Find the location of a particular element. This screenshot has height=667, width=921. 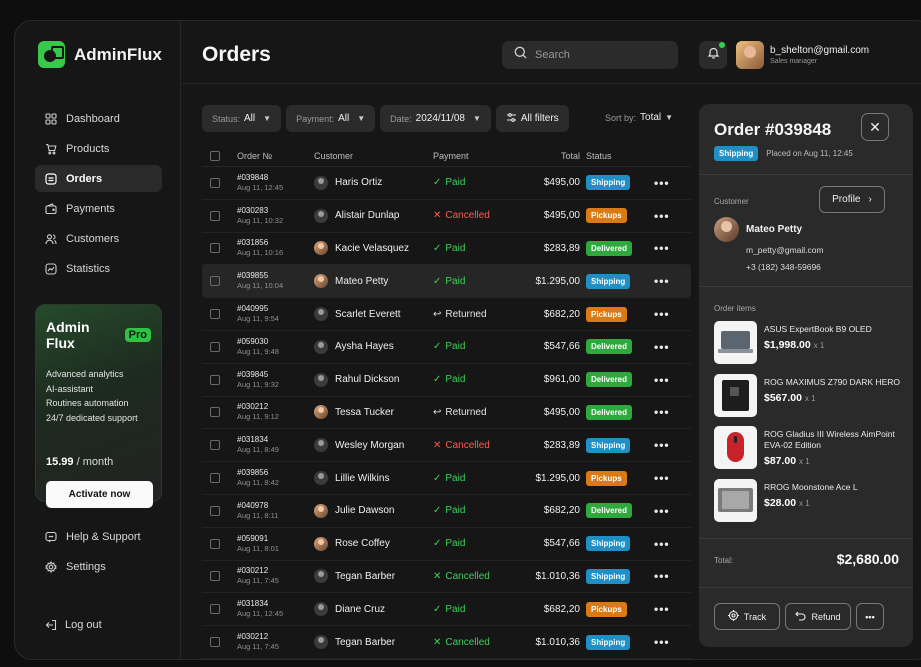

order-id: #031834 is located at coordinates (253, 604).